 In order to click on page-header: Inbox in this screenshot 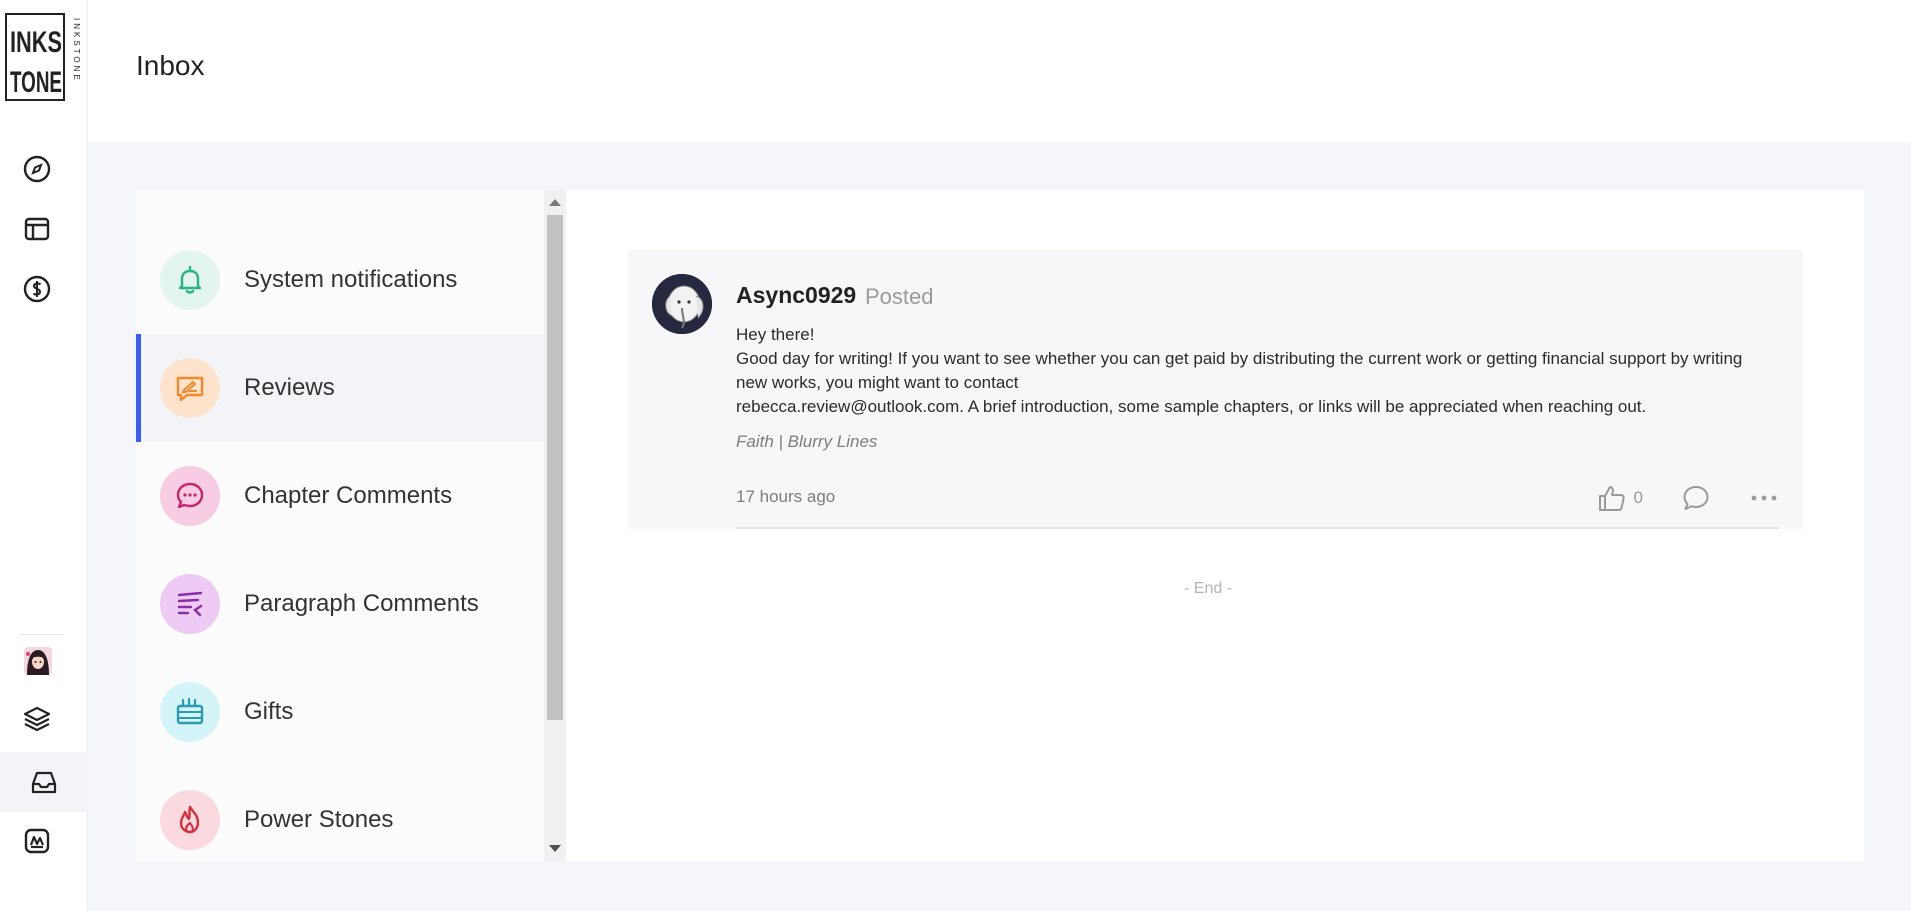, I will do `click(999, 71)`.